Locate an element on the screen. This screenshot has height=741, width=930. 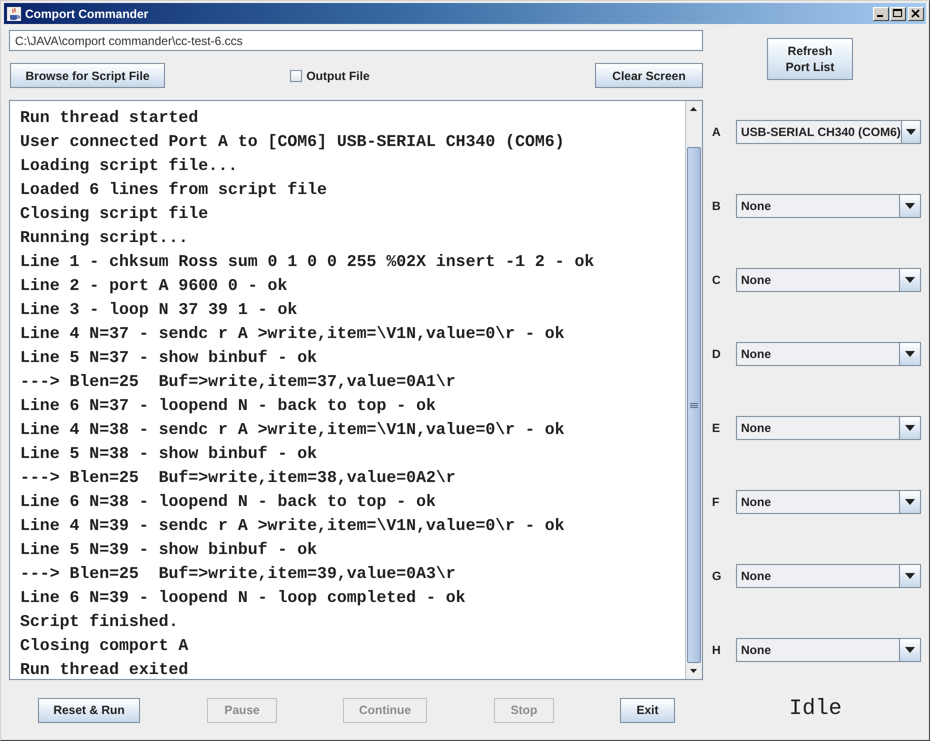
port-dropdown: USB-SERIAL CH340 (COM6) is located at coordinates (828, 132).